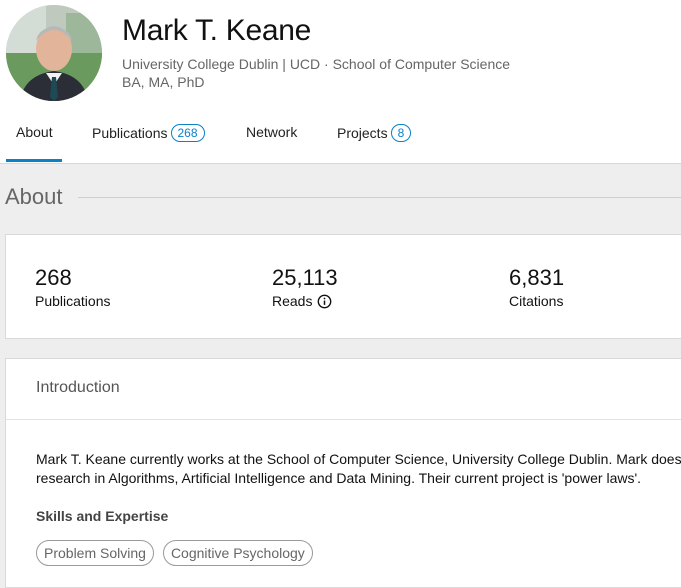 This screenshot has width=681, height=588. I want to click on tab-about: About, so click(34, 132).